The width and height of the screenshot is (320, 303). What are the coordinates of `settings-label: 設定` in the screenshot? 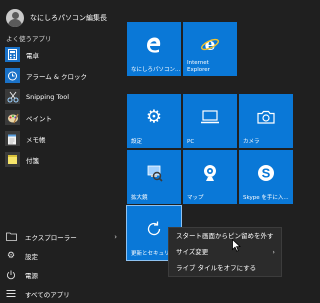 It's located at (31, 256).